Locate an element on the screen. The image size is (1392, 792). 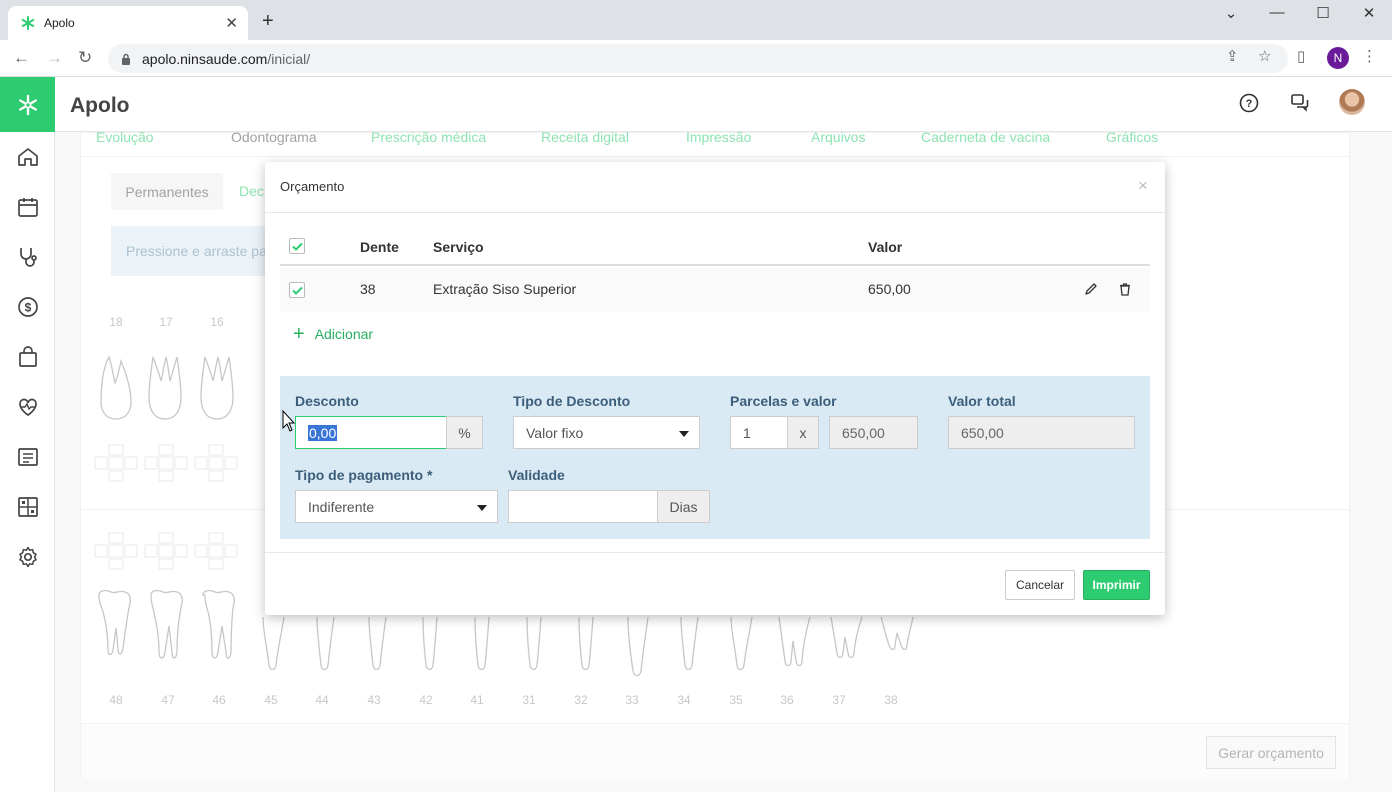
select-all-checkbox is located at coordinates (297, 246).